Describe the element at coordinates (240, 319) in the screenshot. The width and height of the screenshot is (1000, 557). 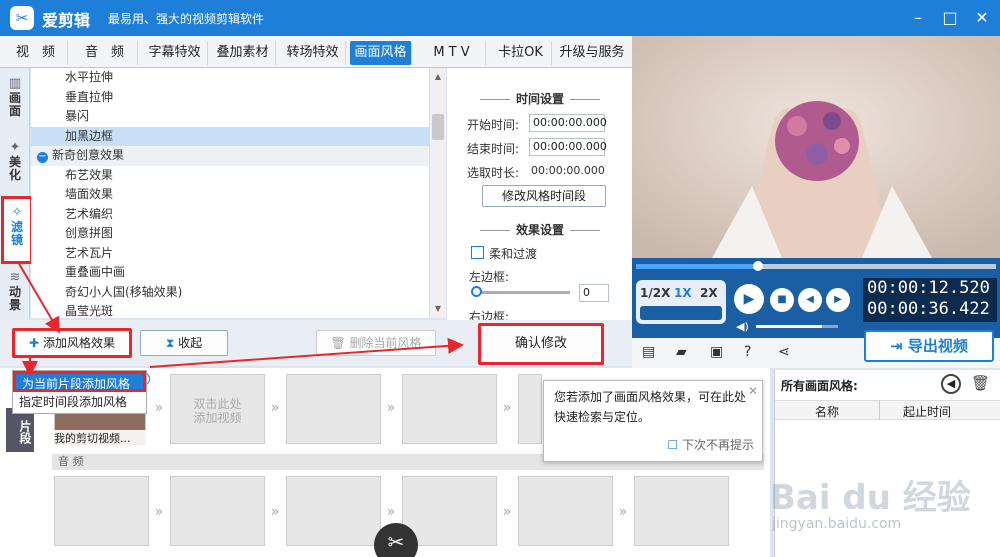
I see `annotation-arrows` at that location.